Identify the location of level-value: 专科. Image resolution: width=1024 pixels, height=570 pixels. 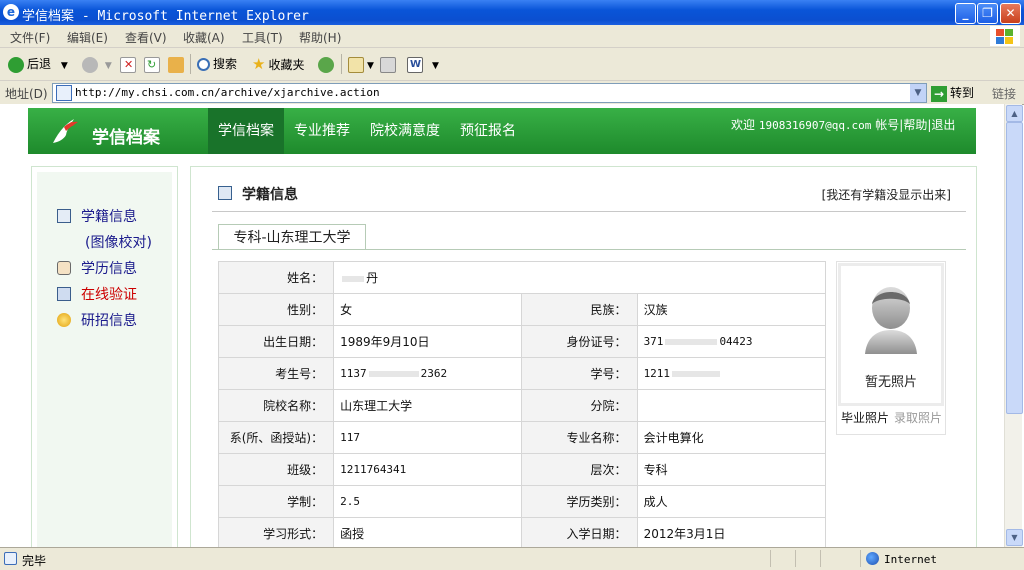
(731, 469).